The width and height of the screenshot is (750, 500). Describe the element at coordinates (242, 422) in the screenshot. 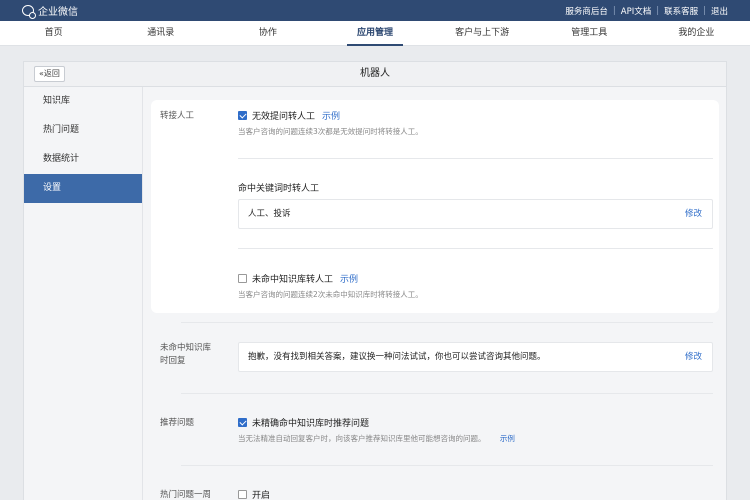

I see `checkbox-recommend` at that location.